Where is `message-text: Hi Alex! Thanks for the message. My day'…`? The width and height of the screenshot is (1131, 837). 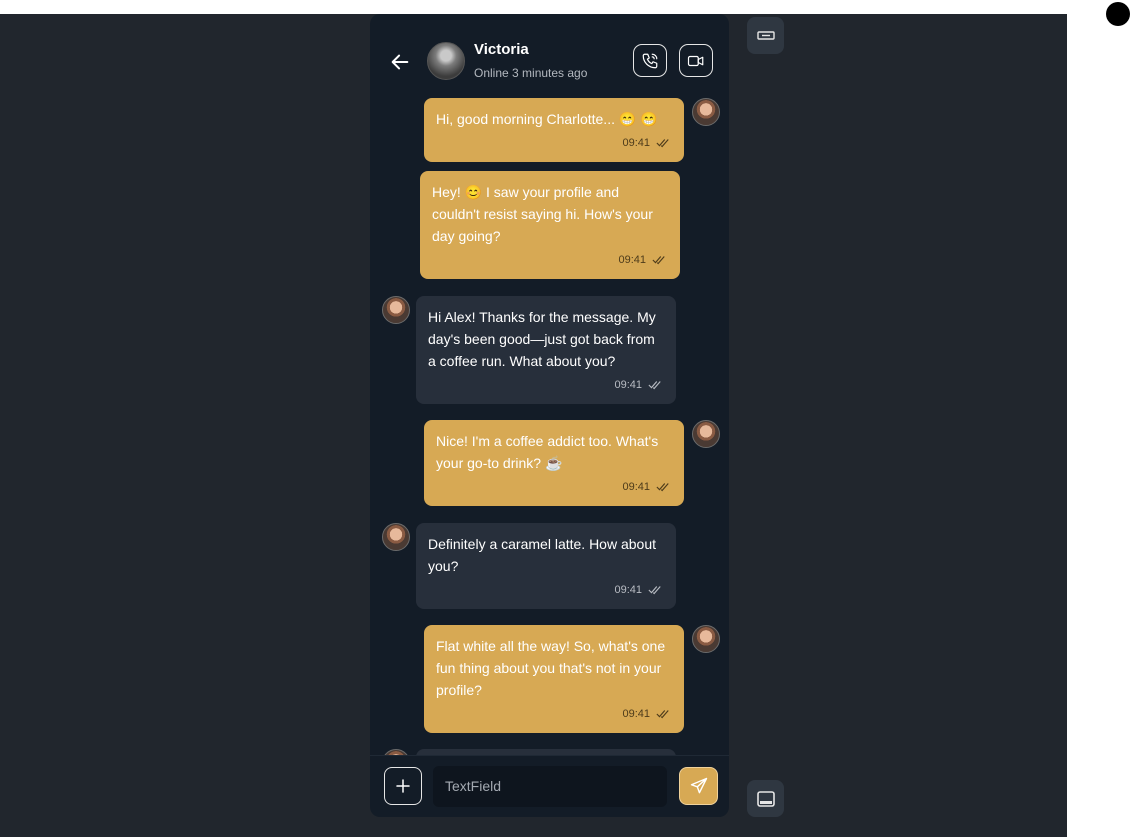
message-text: Hi Alex! Thanks for the message. My day'… is located at coordinates (542, 339).